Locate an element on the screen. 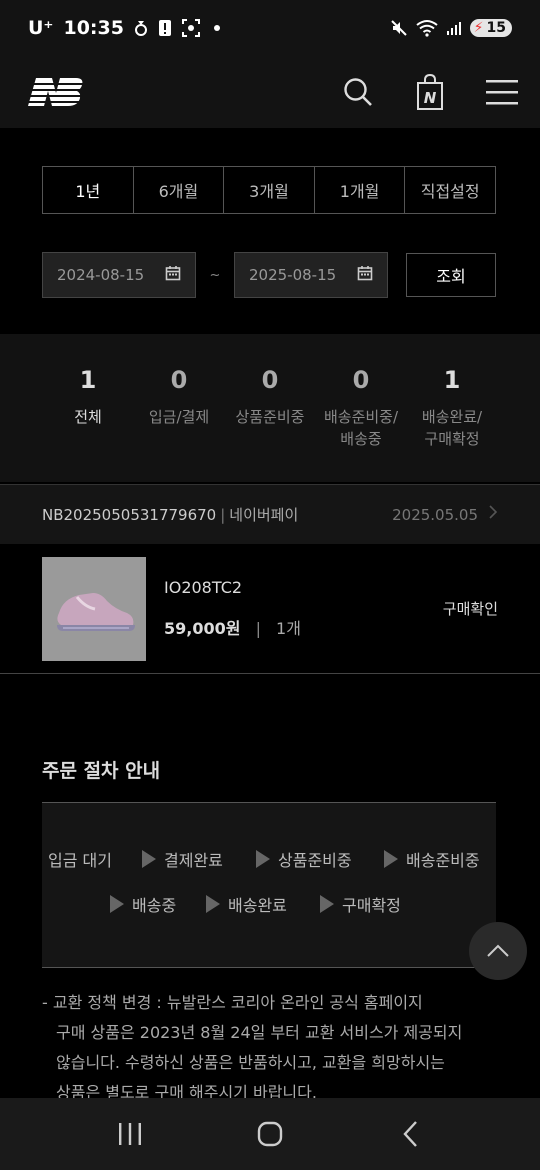  step-label: 결제완료 is located at coordinates (193, 860).